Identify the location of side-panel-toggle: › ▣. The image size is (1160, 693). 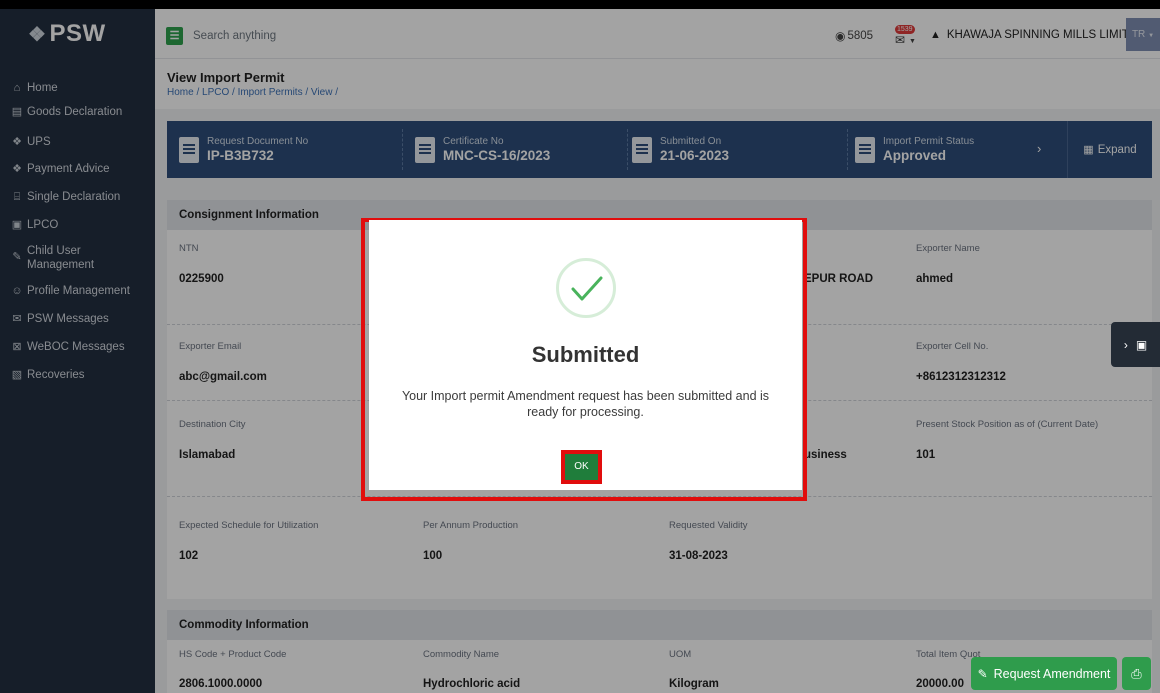
(1135, 344).